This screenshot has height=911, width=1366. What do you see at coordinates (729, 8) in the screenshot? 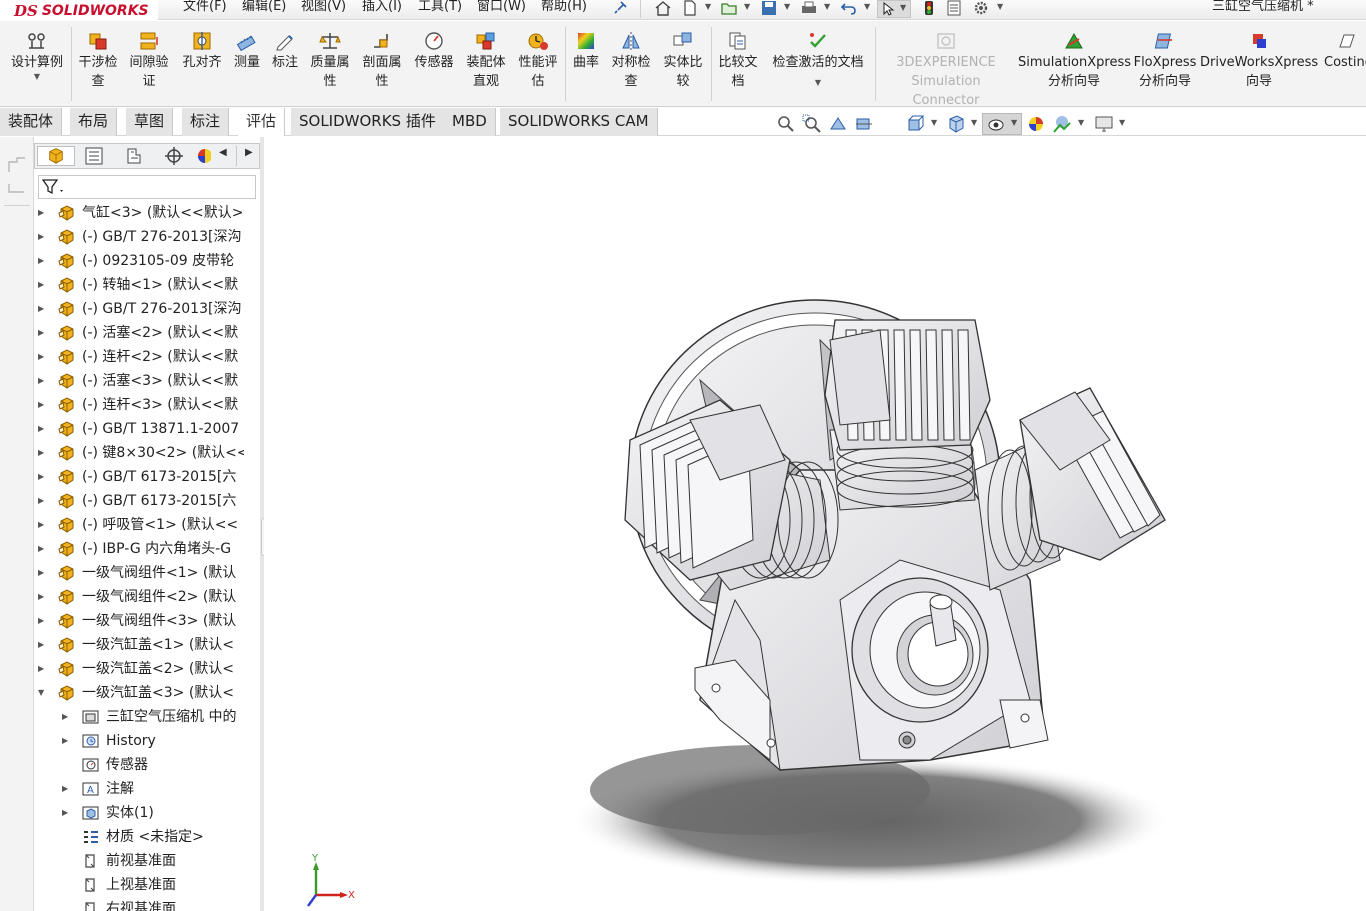
I see `open-file-icon` at bounding box center [729, 8].